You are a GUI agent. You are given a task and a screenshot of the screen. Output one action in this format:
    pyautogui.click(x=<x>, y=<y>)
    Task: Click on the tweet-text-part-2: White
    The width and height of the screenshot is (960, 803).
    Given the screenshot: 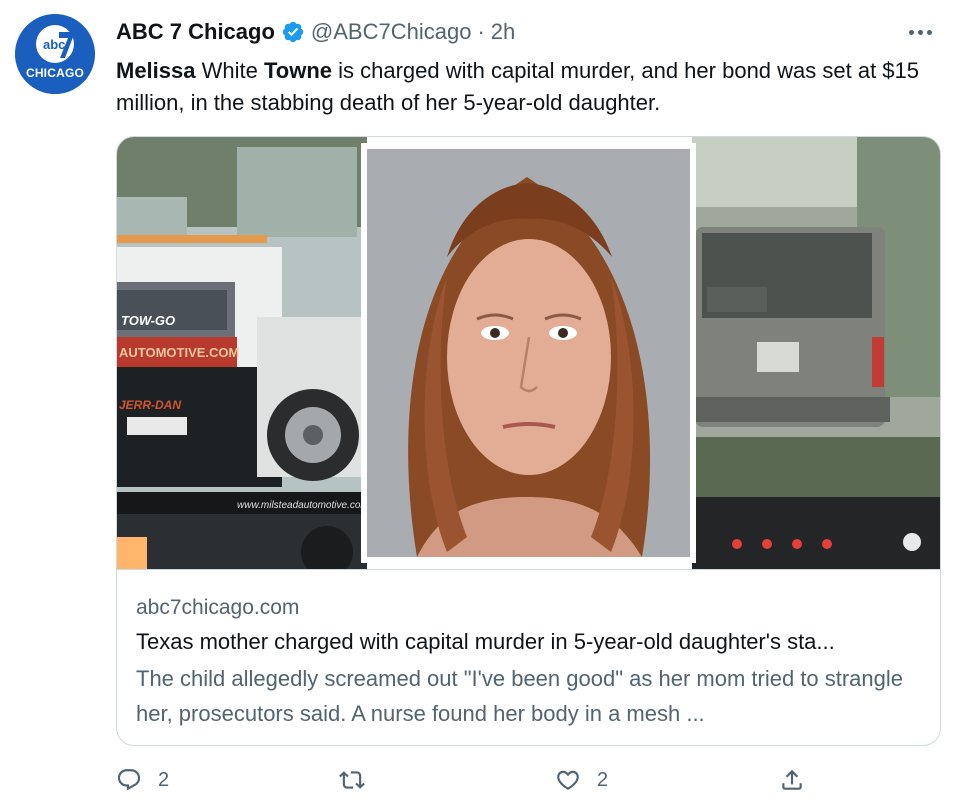 What is the action you would take?
    pyautogui.click(x=229, y=70)
    